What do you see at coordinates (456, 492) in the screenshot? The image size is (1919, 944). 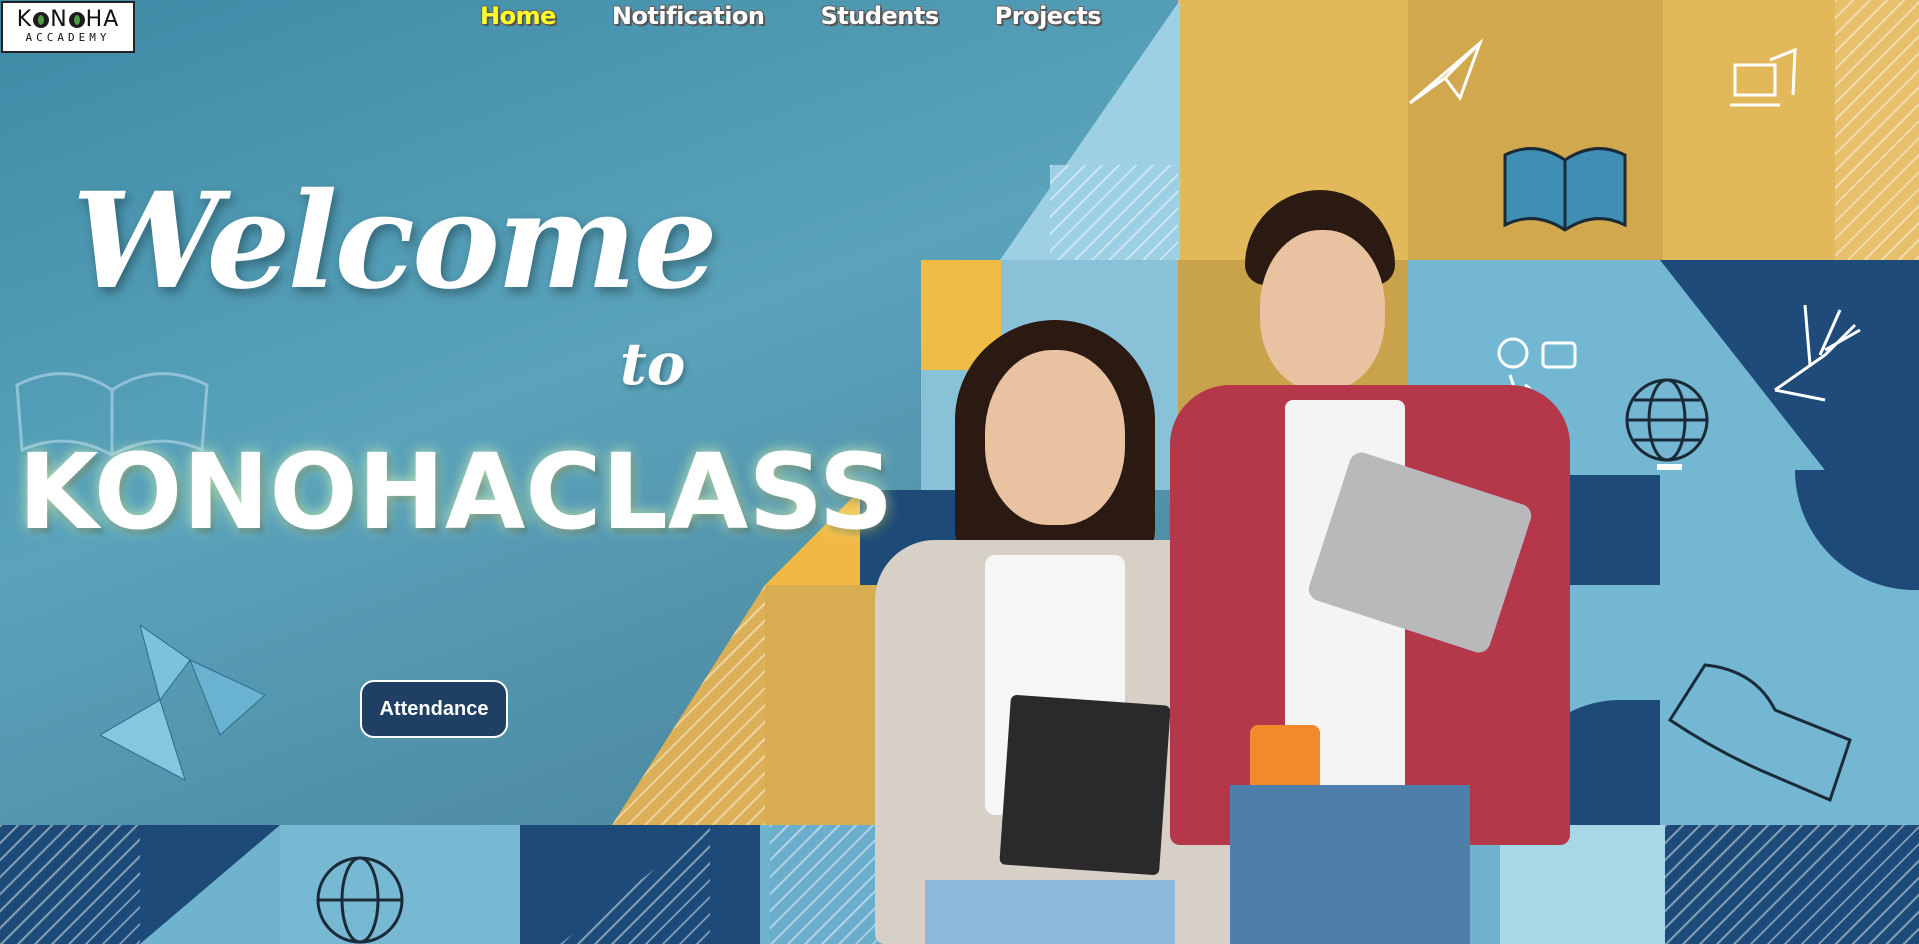 I see `brand-heading: KONOHACLASS` at bounding box center [456, 492].